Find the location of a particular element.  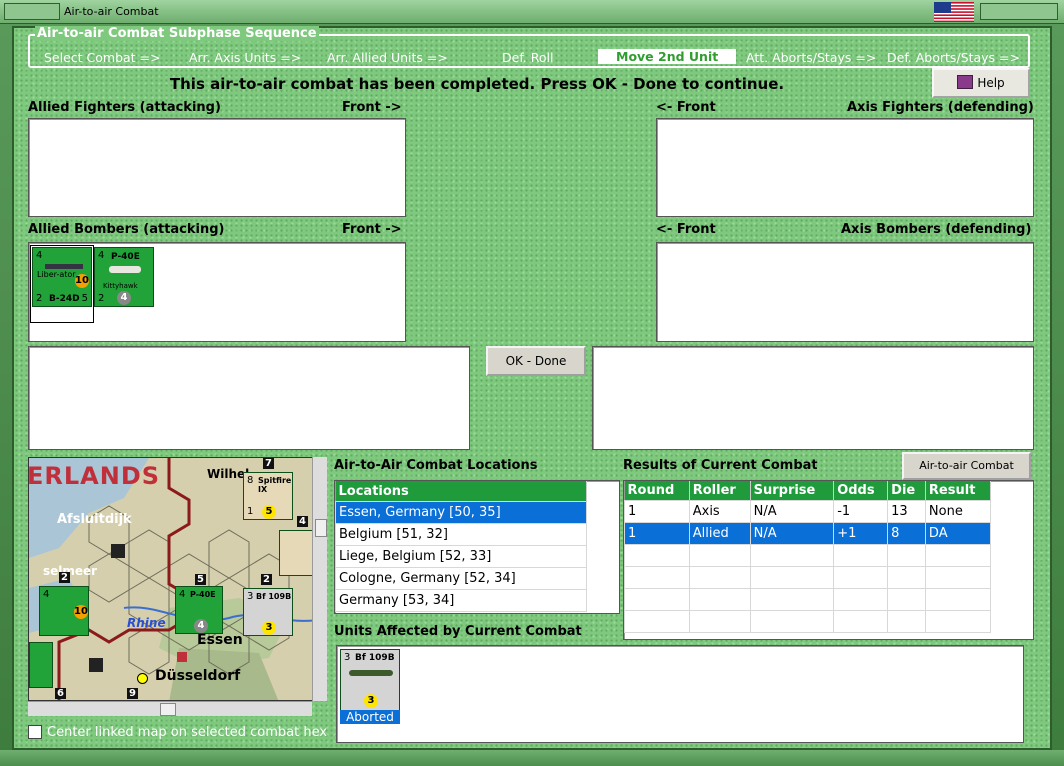

locations-header: Locations is located at coordinates (461, 491).